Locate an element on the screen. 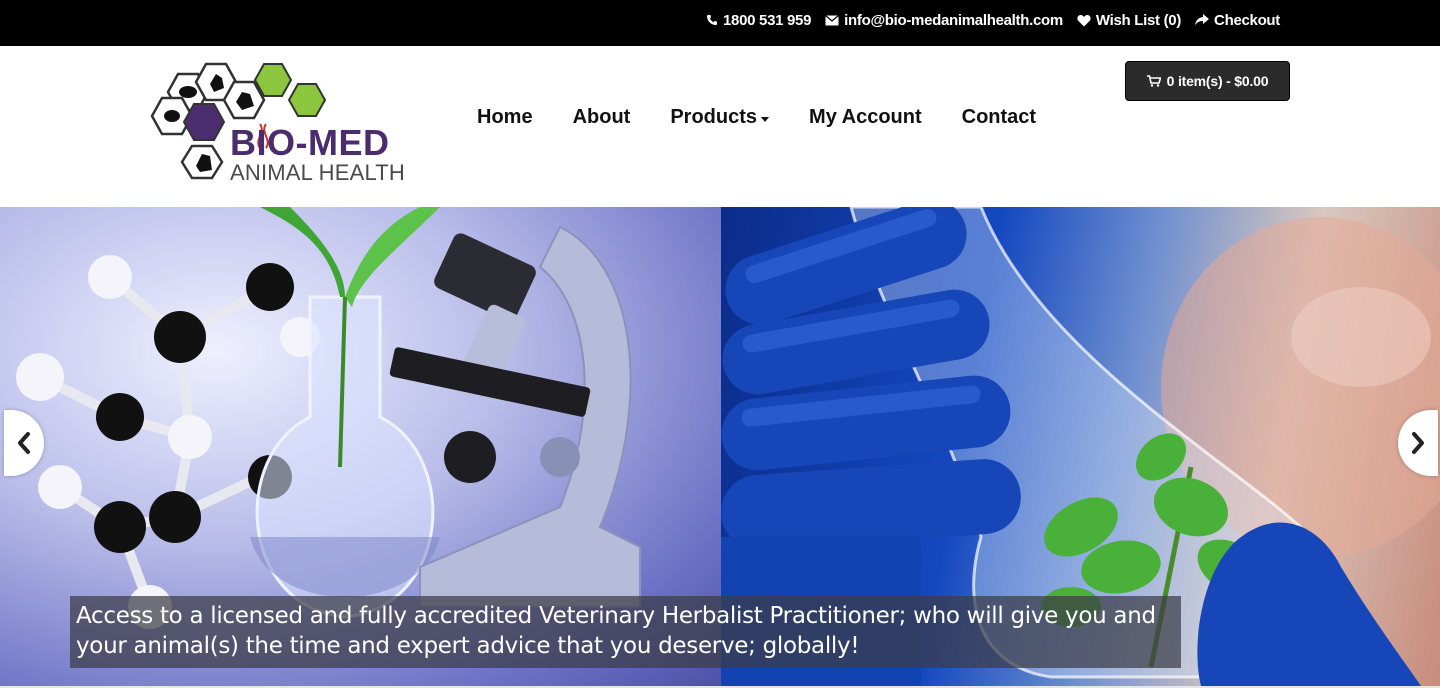 The height and width of the screenshot is (696, 1440). phone-link: 1800 531 959 is located at coordinates (758, 20).